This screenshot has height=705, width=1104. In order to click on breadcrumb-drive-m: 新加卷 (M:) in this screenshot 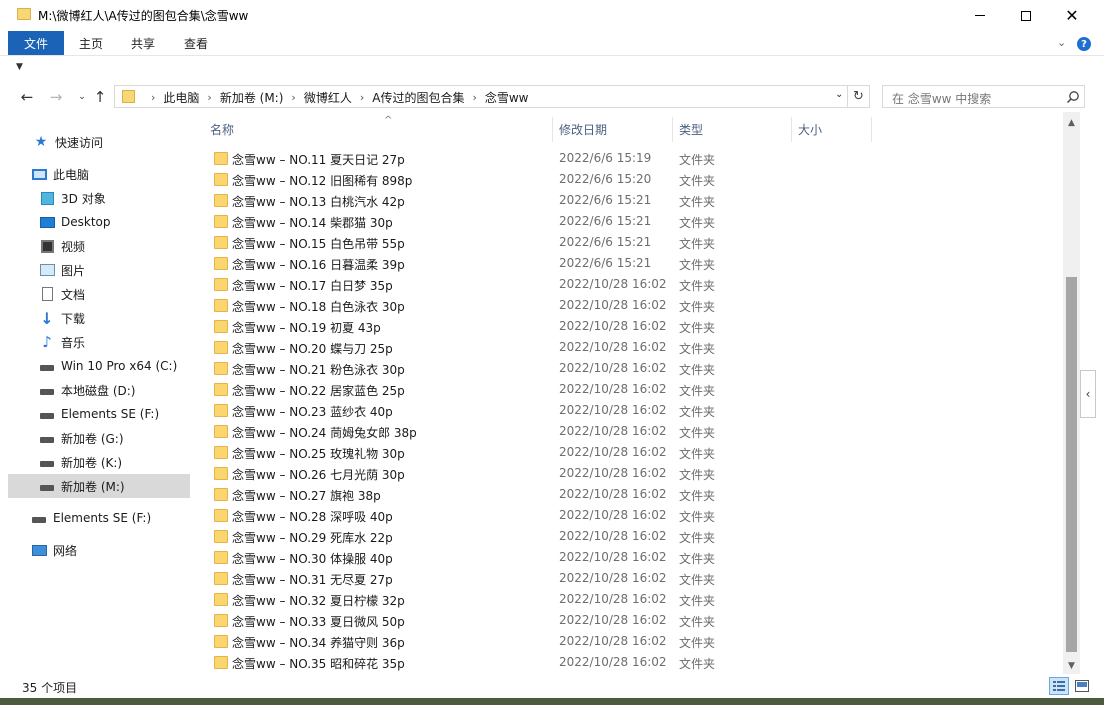, I will do `click(252, 97)`.